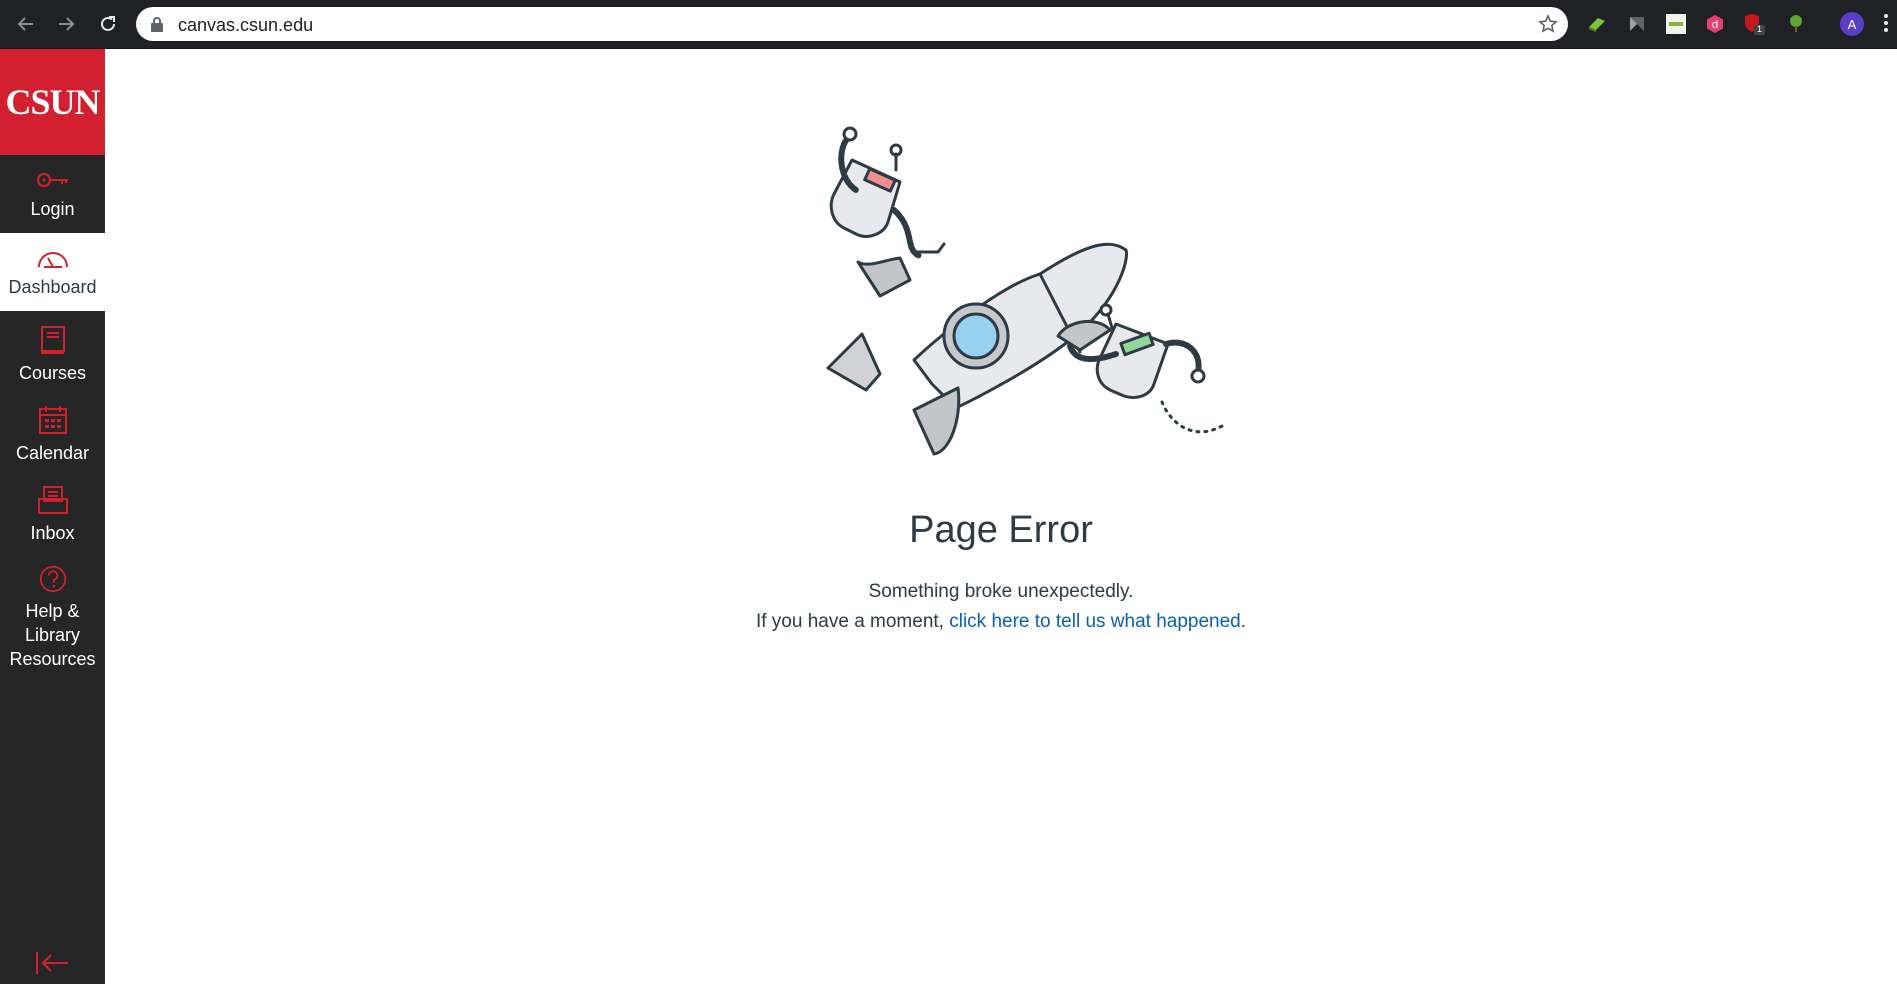  I want to click on reload-button, so click(108, 24).